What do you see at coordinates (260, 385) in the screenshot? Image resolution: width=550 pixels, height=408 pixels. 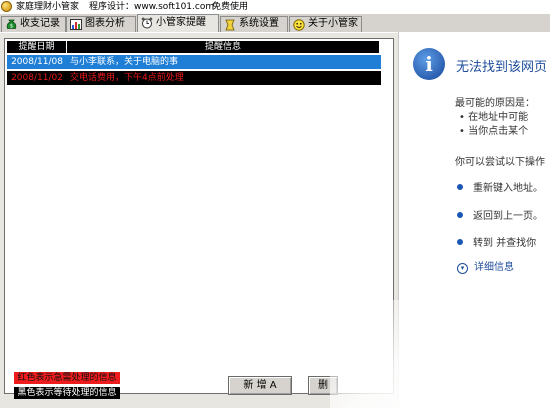 I see `add-button: 新 增 A` at bounding box center [260, 385].